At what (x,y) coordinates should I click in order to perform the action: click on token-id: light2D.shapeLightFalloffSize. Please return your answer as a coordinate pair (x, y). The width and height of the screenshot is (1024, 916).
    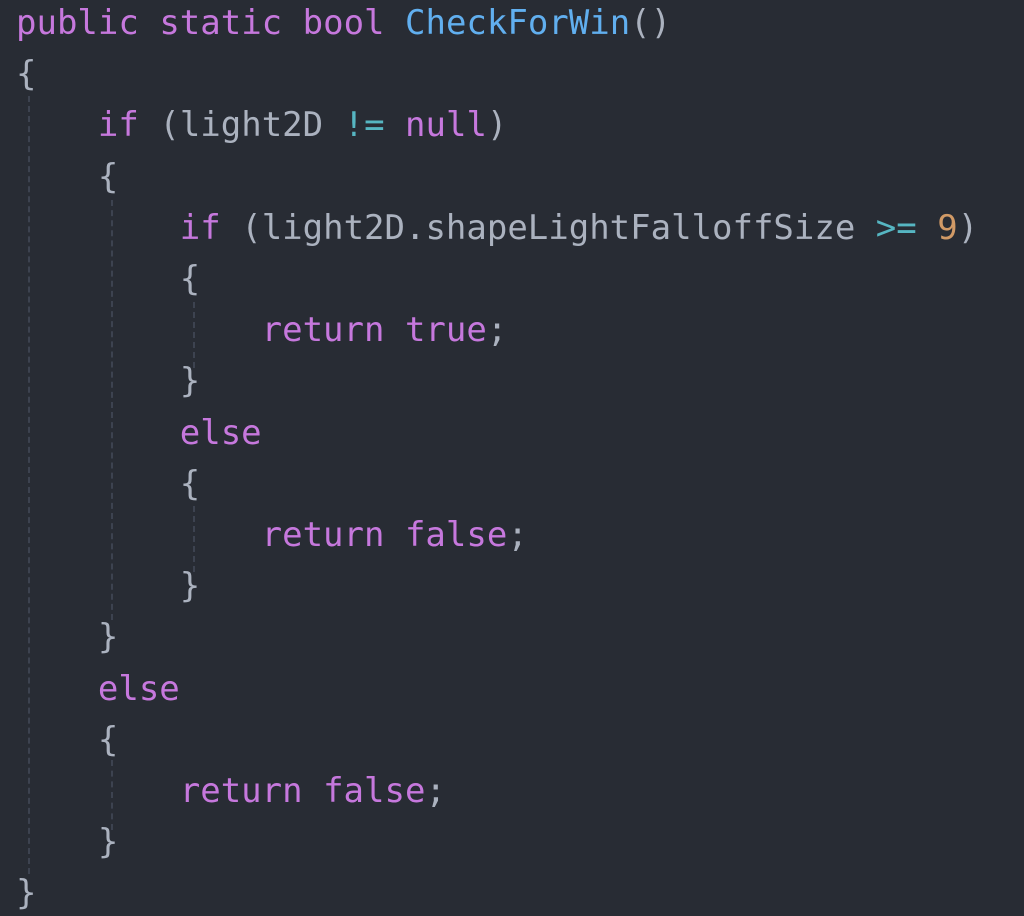
    Looking at the image, I should click on (558, 227).